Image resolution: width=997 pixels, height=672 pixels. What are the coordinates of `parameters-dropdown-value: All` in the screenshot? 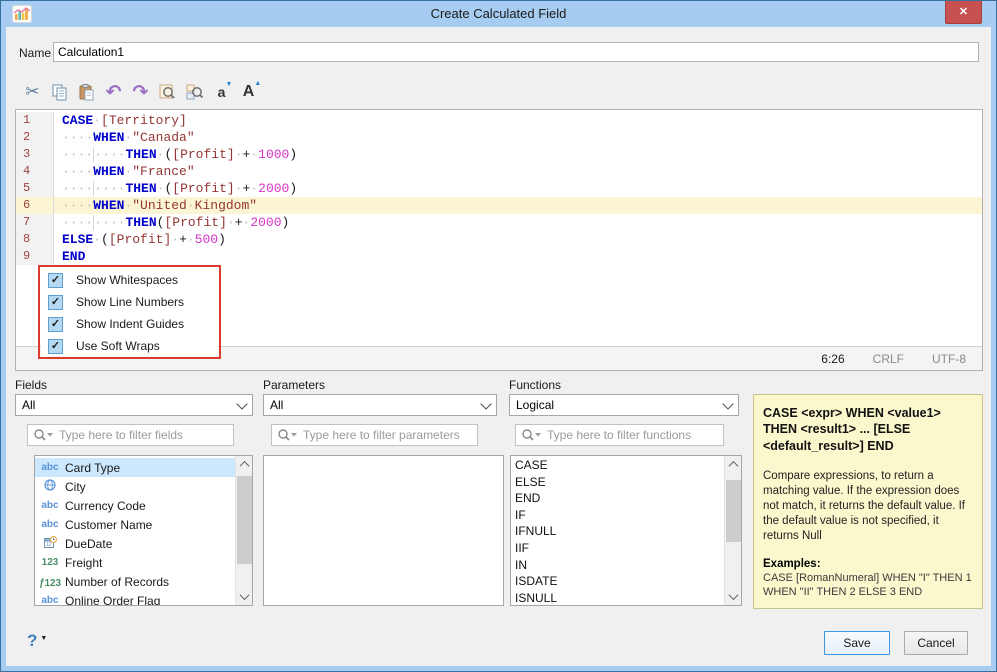 It's located at (277, 405).